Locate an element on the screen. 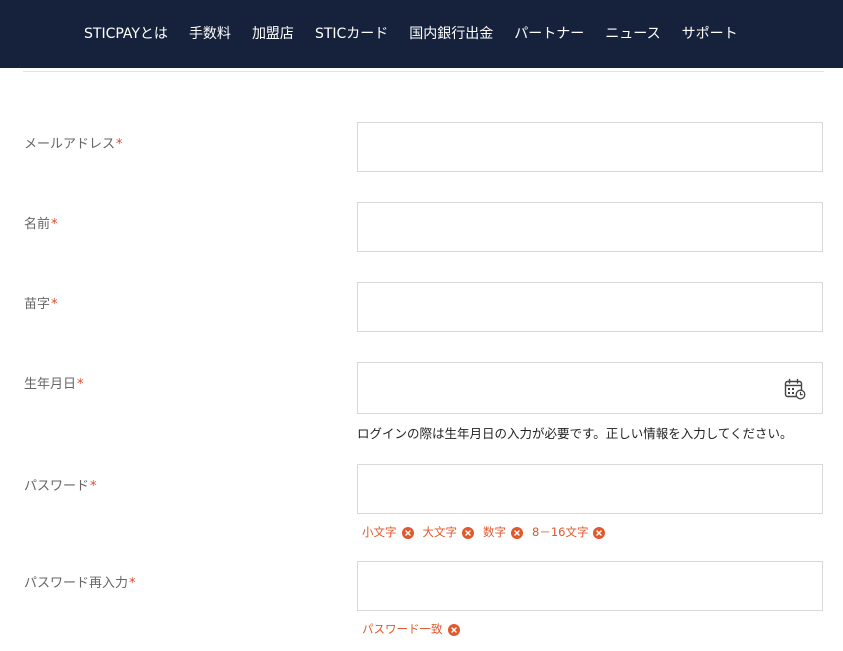  rule-lowercase: 小文字 is located at coordinates (388, 533).